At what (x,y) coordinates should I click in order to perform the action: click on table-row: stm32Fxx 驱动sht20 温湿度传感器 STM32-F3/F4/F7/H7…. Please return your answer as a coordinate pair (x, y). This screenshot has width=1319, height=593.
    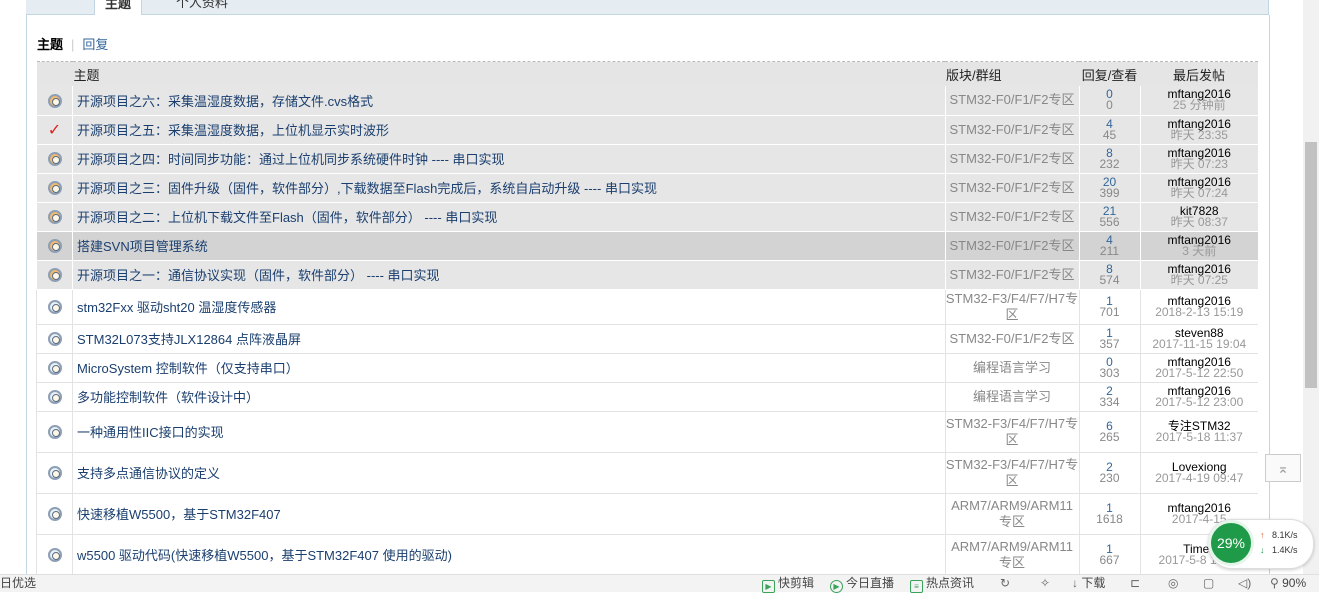
    Looking at the image, I should click on (647, 307).